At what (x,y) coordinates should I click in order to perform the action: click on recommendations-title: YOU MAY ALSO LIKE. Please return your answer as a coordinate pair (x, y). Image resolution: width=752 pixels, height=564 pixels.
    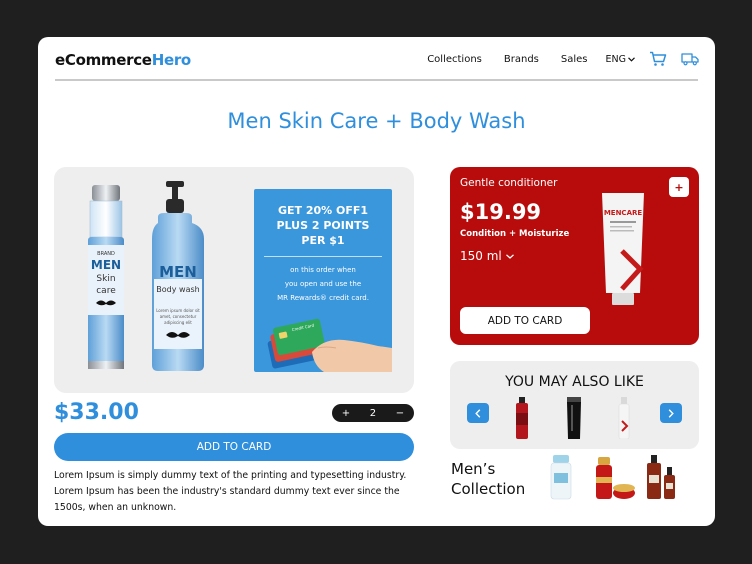
    Looking at the image, I should click on (574, 382).